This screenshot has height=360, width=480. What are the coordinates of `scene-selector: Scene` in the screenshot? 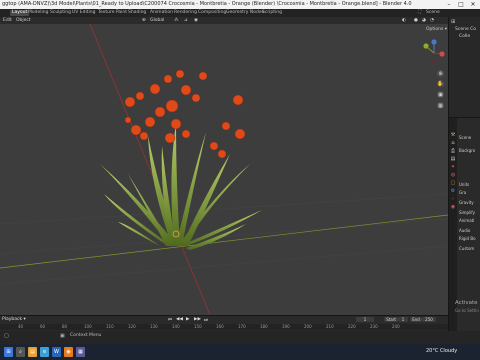 It's located at (433, 13).